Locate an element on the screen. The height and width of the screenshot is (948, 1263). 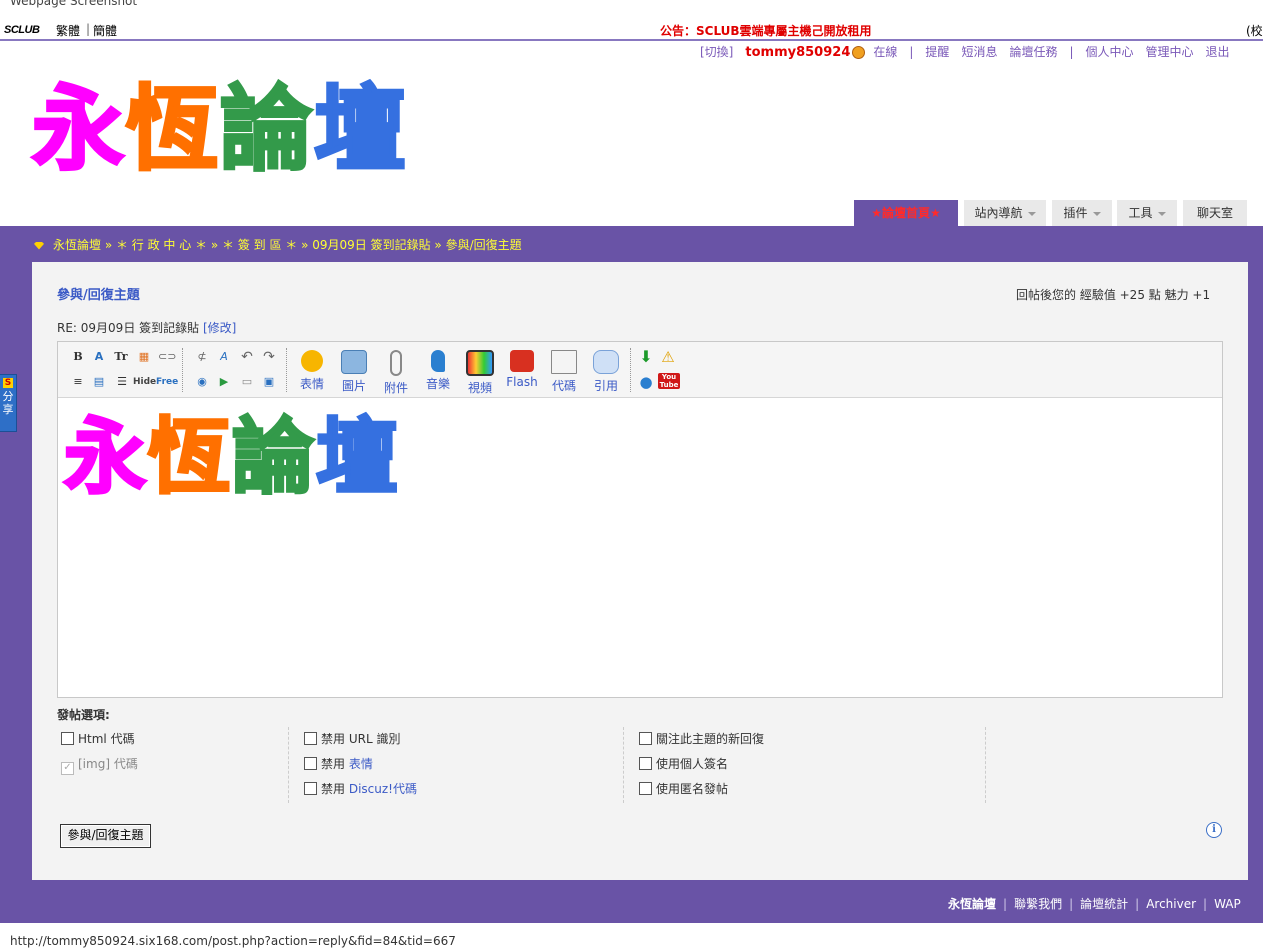
profile-link: 個人中心 is located at coordinates (1110, 52).